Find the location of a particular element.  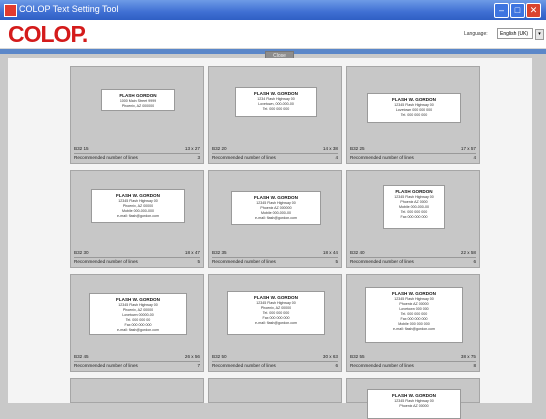

colop-logo: COLOP. is located at coordinates (48, 34).